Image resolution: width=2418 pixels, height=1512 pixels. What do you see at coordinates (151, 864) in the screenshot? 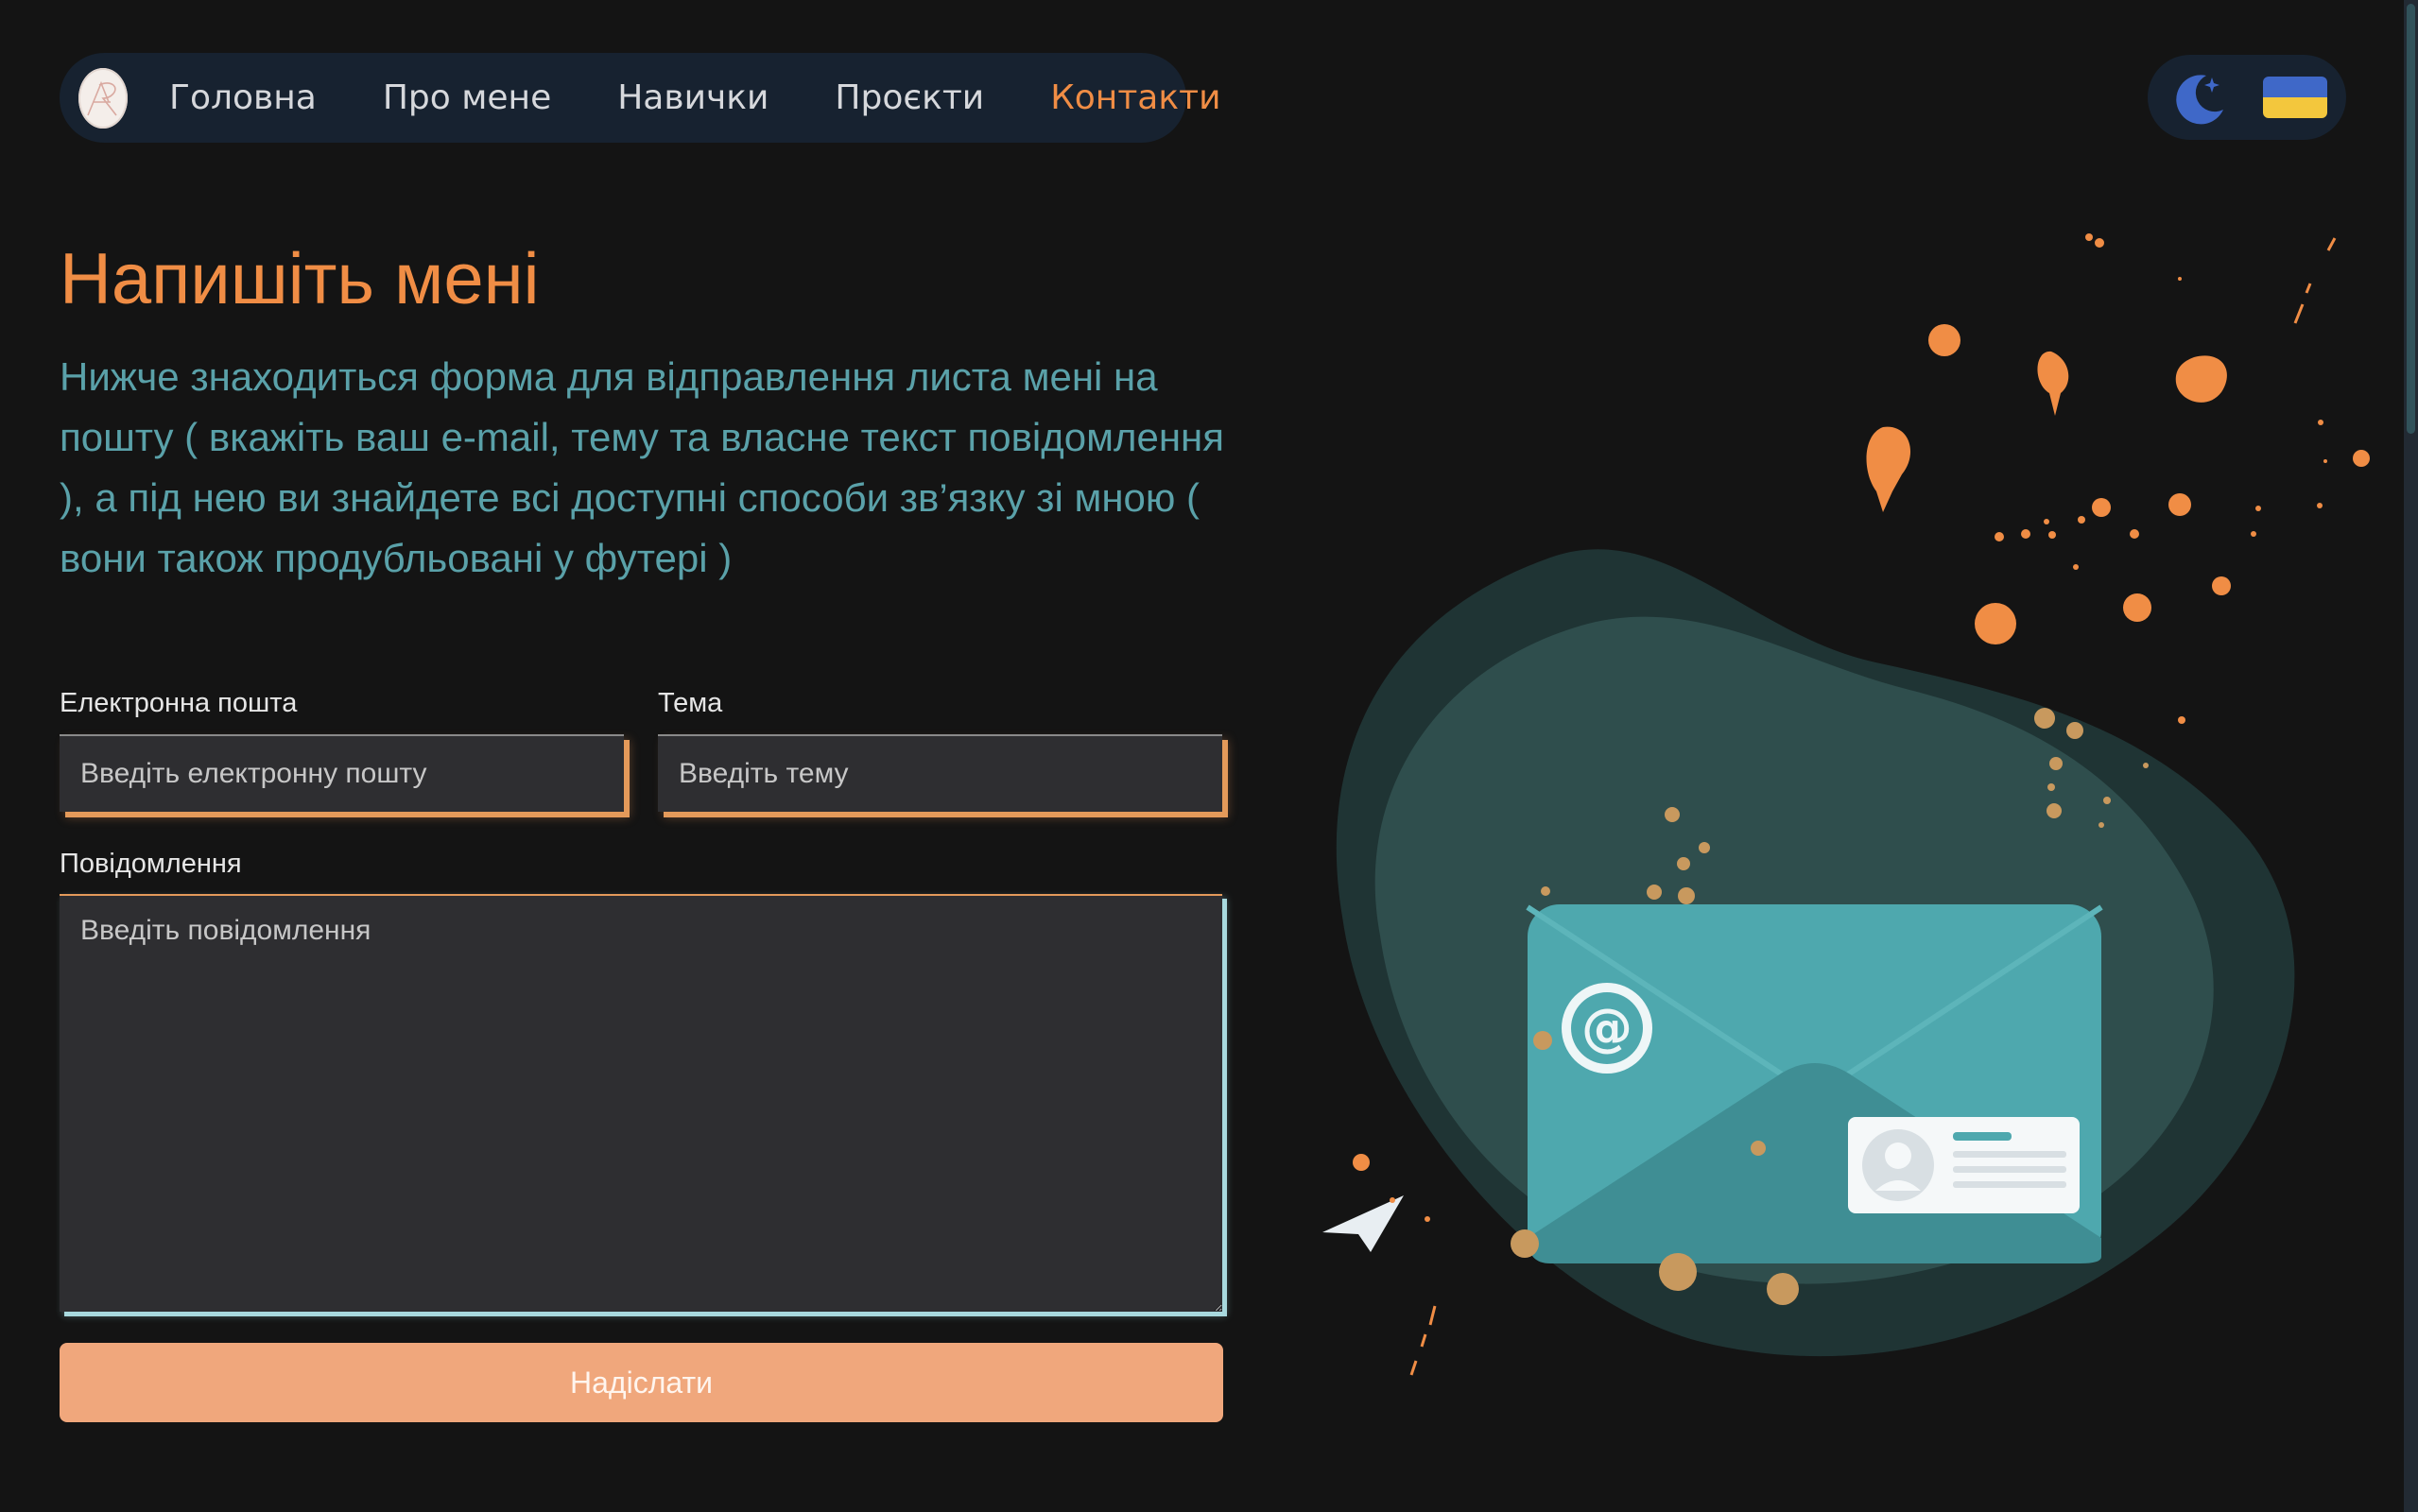
I see `message-label: Повідомлення` at bounding box center [151, 864].